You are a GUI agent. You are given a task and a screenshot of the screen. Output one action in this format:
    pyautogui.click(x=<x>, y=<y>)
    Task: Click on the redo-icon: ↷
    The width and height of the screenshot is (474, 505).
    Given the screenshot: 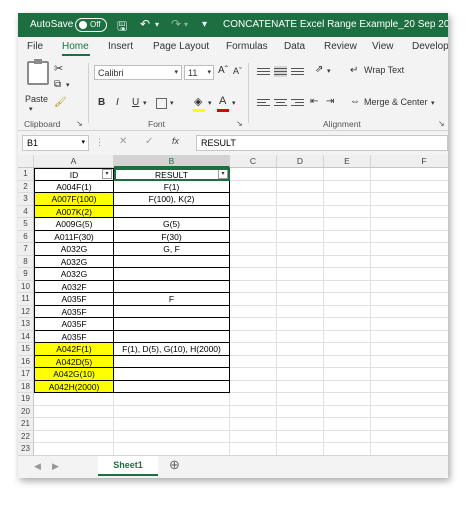 What is the action you would take?
    pyautogui.click(x=176, y=24)
    